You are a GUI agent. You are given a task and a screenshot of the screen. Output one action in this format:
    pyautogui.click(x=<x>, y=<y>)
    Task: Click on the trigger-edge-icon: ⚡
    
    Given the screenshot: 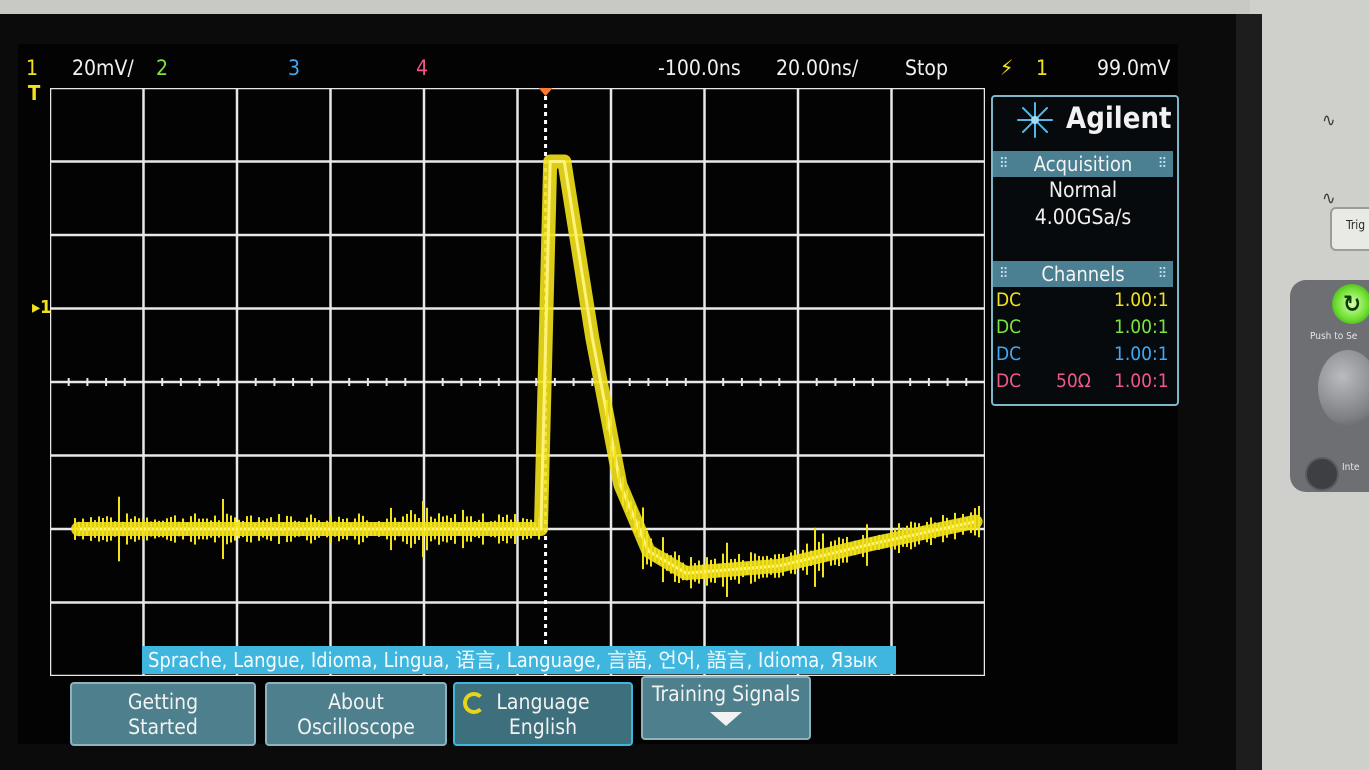 What is the action you would take?
    pyautogui.click(x=1007, y=68)
    